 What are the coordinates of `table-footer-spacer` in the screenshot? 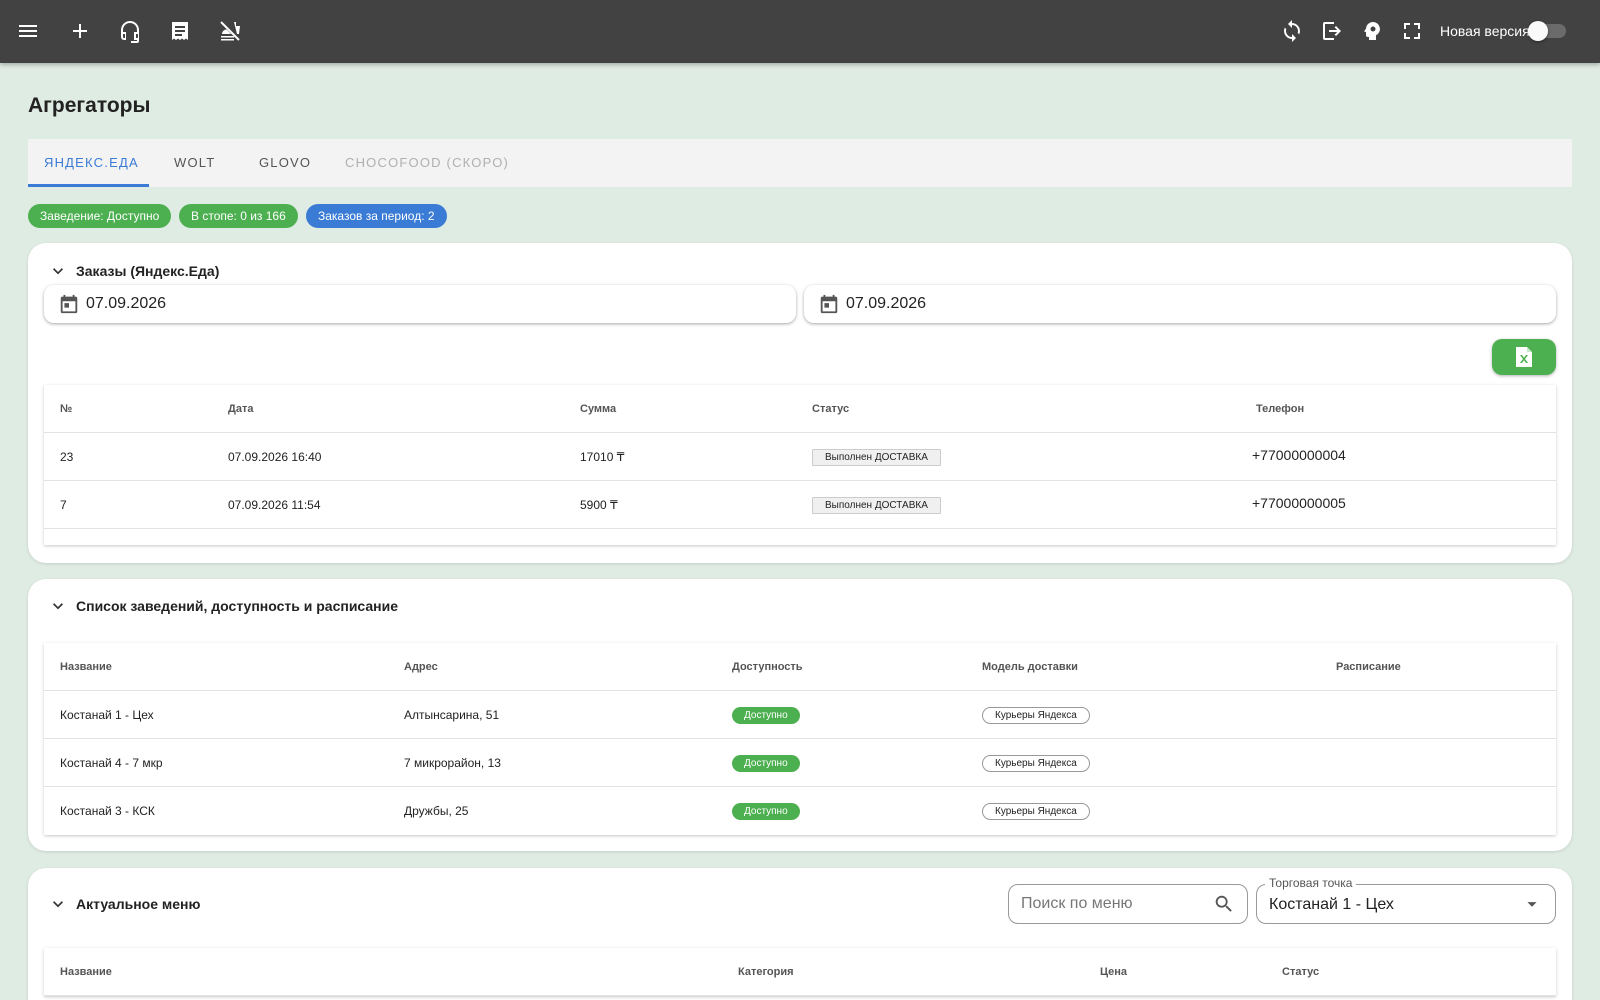 It's located at (800, 537).